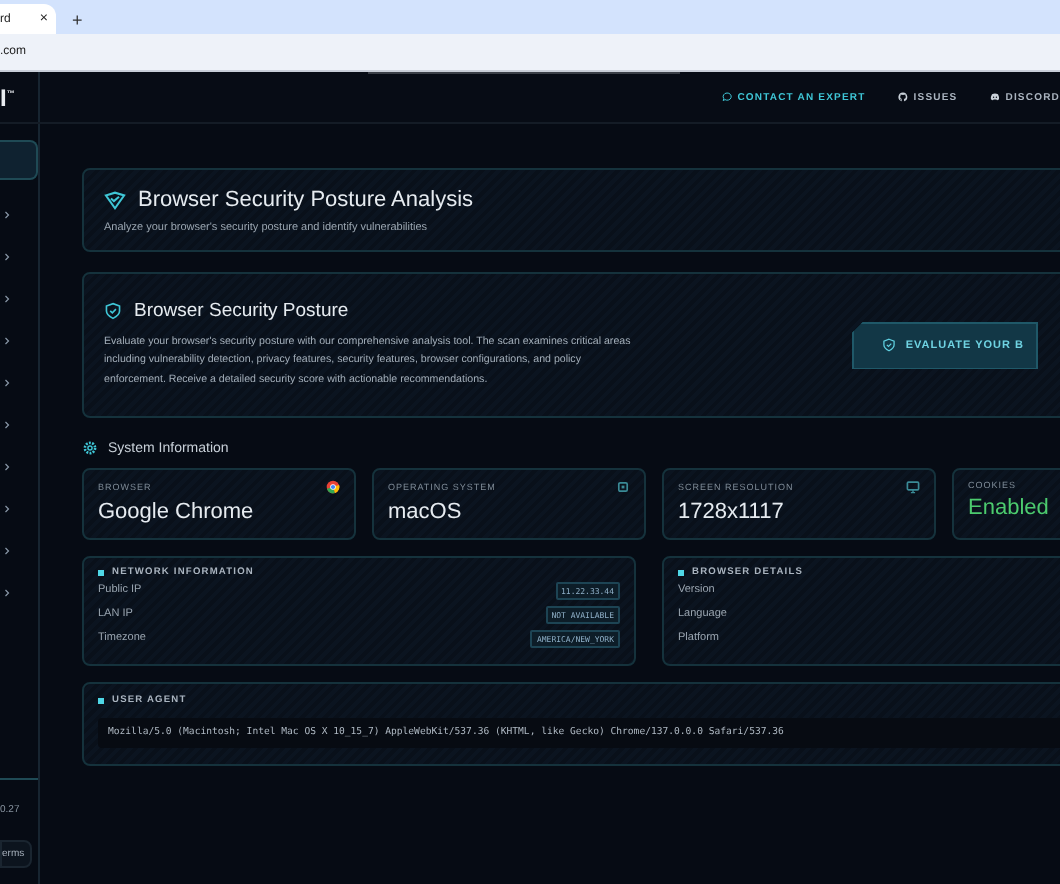 The height and width of the screenshot is (884, 1060). Describe the element at coordinates (19, 160) in the screenshot. I see `sidebar-item` at that location.